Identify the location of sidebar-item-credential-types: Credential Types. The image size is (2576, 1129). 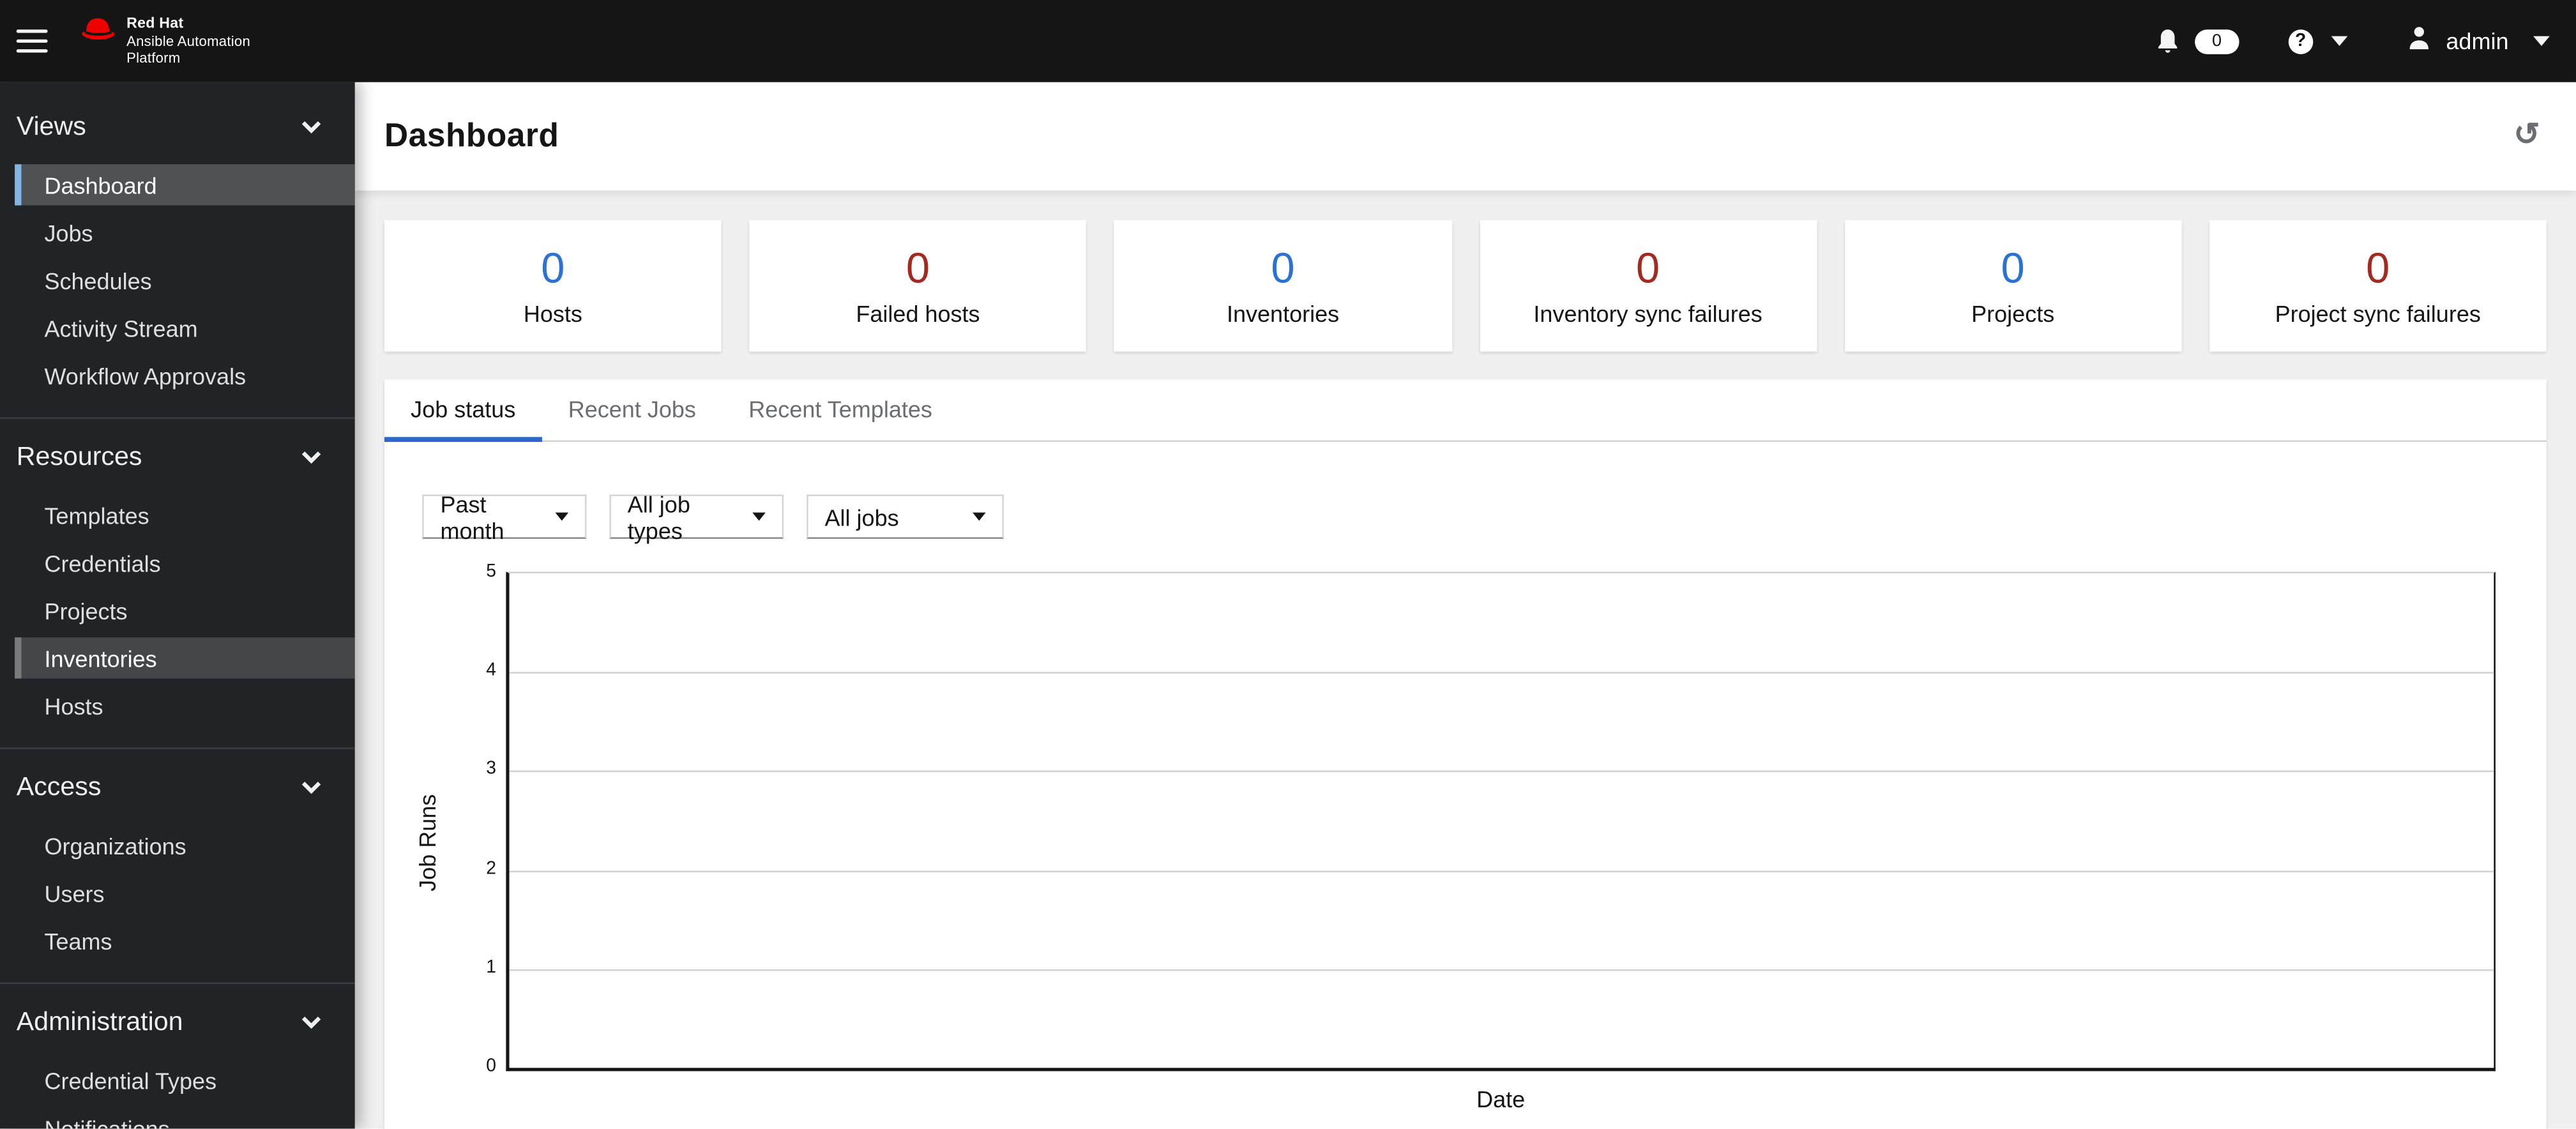
(177, 1079).